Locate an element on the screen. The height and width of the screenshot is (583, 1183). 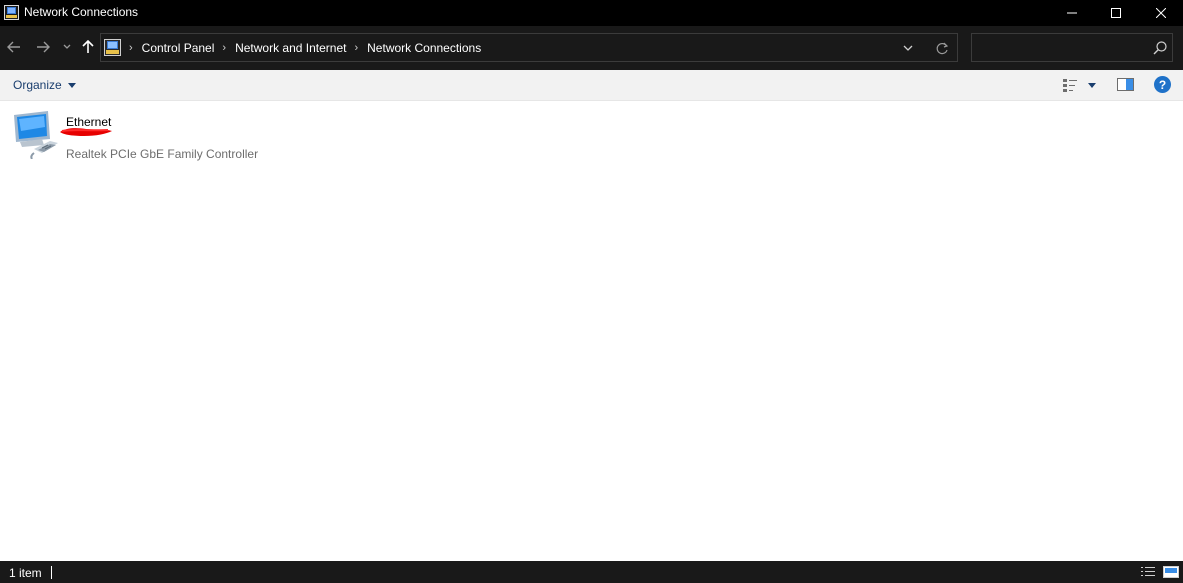
change-view-icon is located at coordinates (1070, 85).